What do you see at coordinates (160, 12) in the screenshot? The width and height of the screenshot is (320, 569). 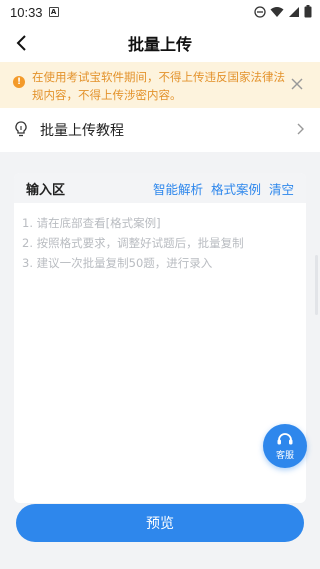 I see `status-bar: 10:33 A` at bounding box center [160, 12].